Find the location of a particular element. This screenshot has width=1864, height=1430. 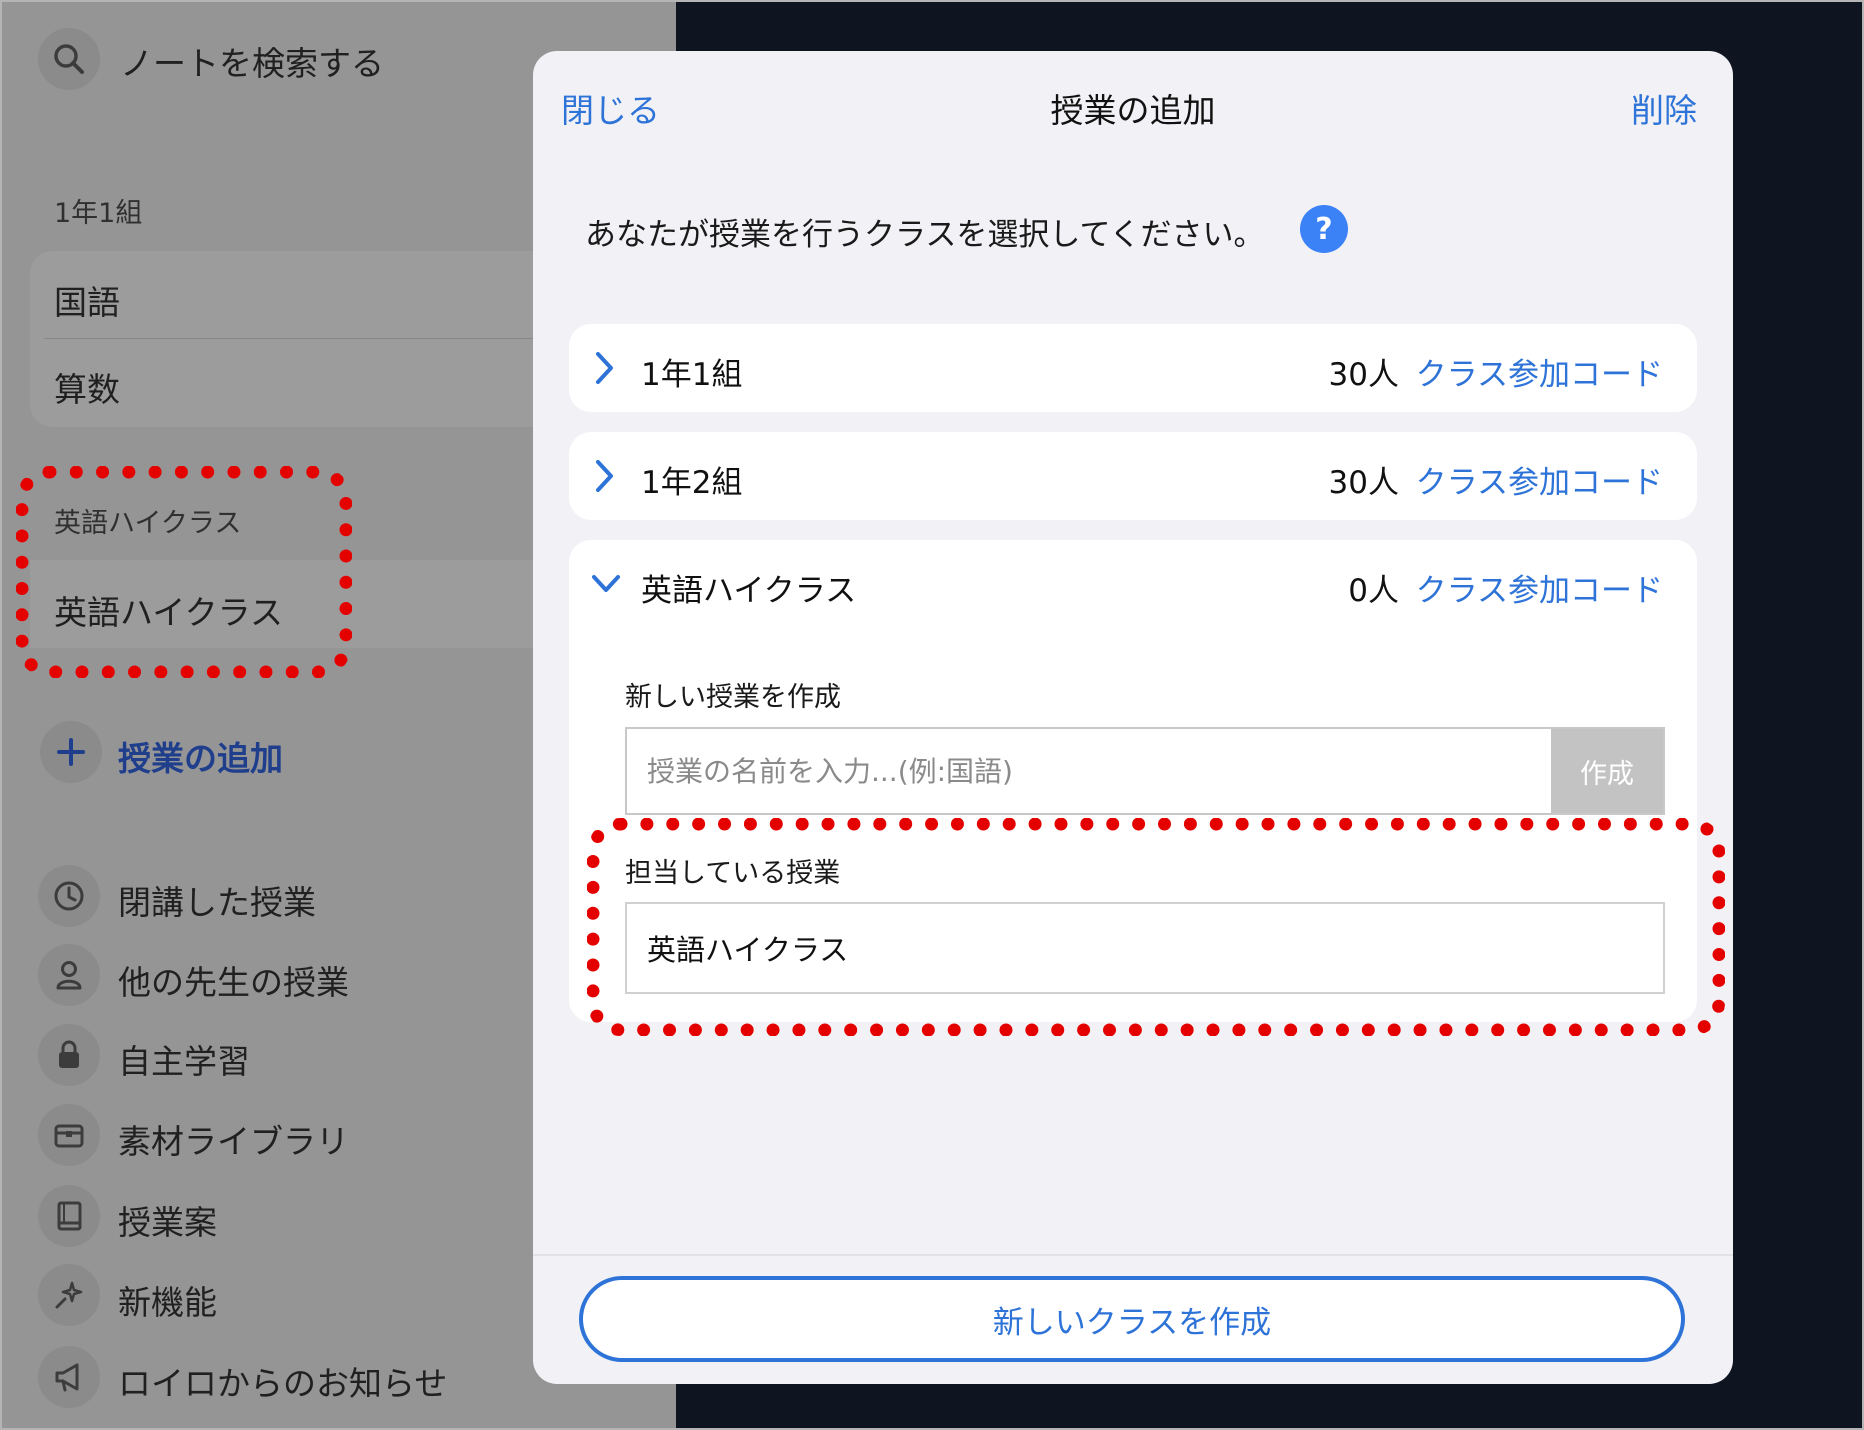

class-student-count: 0人 is located at coordinates (1373, 591).